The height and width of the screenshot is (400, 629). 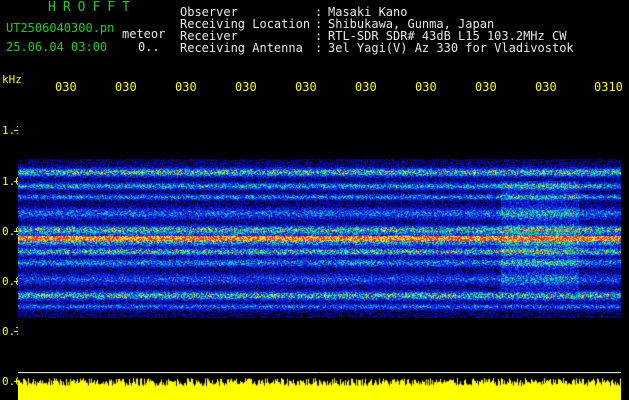 I want to click on count-label: 0.., so click(x=149, y=47).